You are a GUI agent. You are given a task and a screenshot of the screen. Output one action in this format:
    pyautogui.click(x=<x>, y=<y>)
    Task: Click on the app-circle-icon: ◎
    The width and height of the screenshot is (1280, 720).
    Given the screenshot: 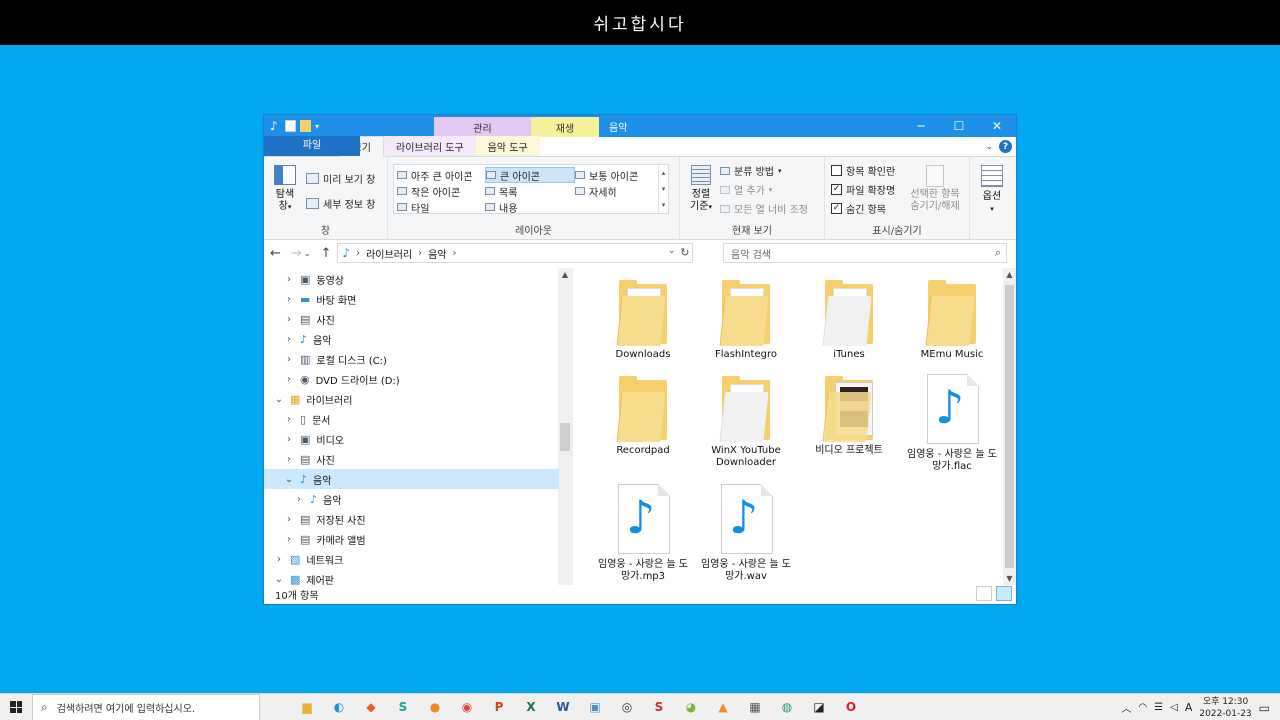 What is the action you would take?
    pyautogui.click(x=627, y=707)
    